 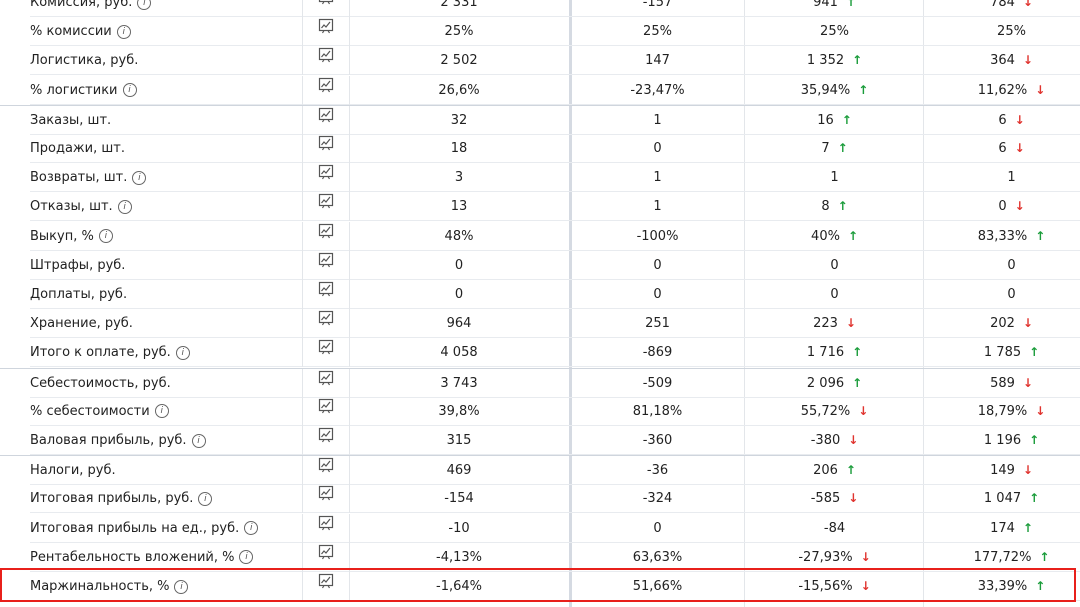 I want to click on cell-value: -15,56%, so click(x=825, y=586).